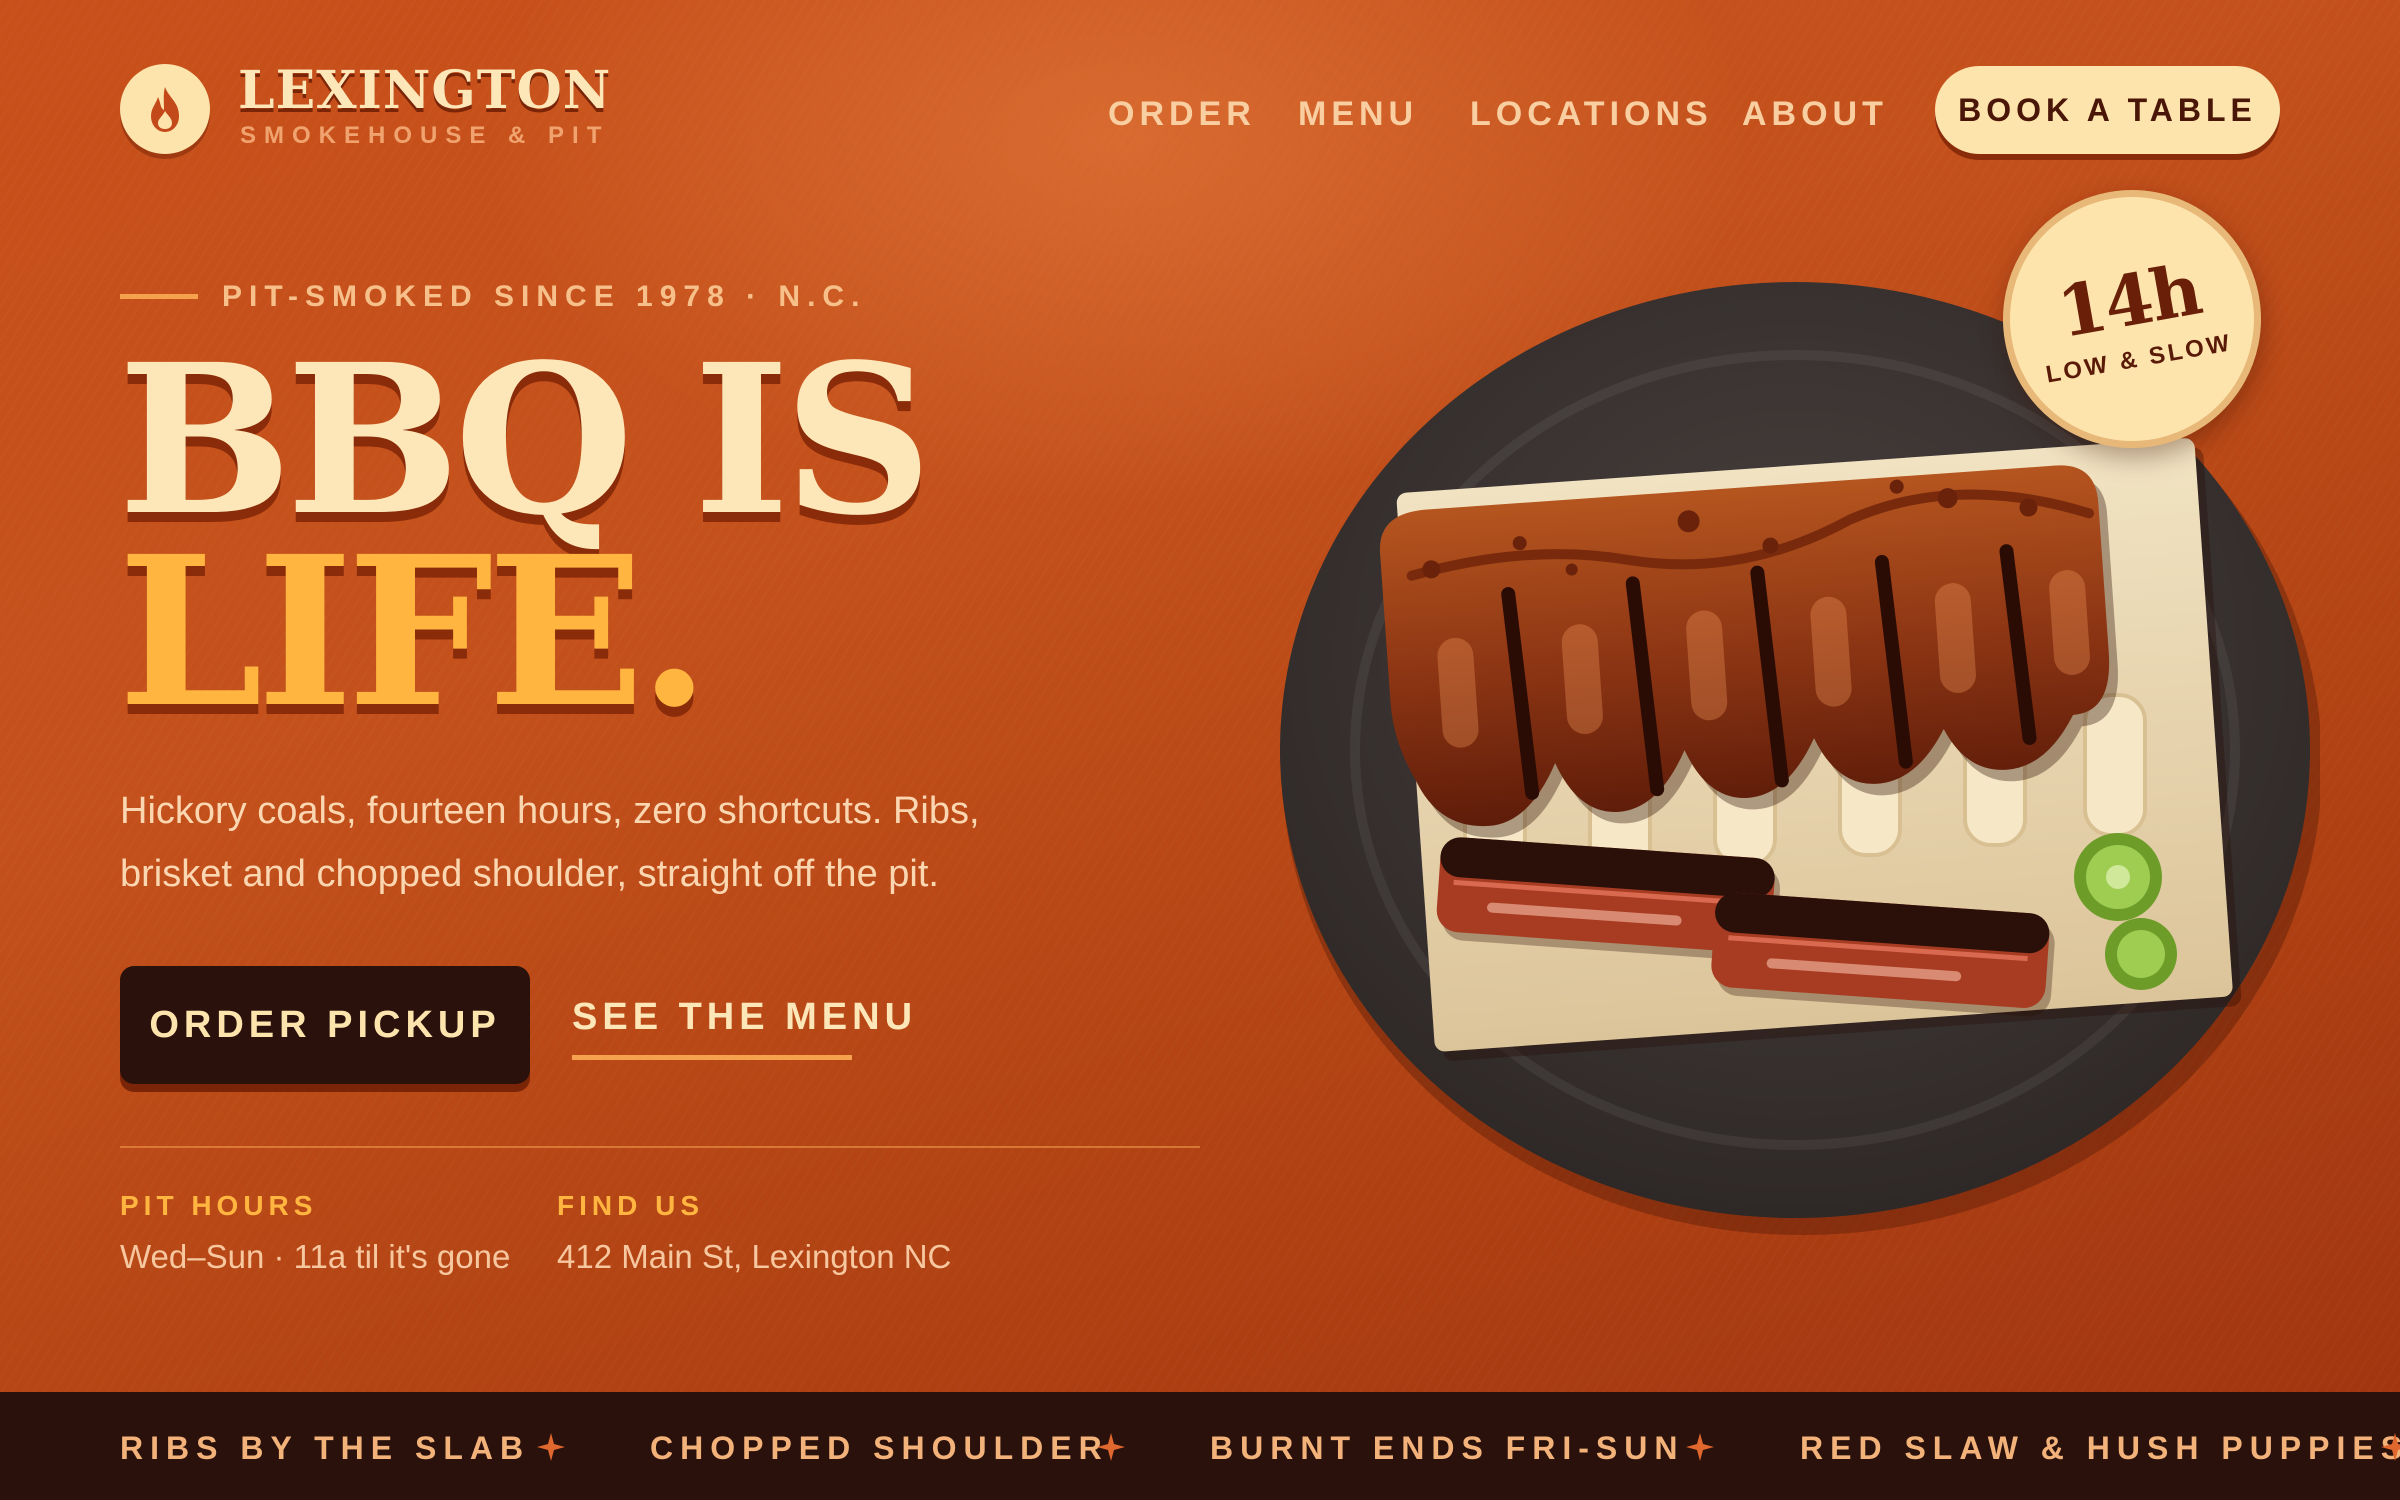 This screenshot has width=2400, height=1500. I want to click on ticker-item: RIBS BY THE SLAB, so click(325, 1448).